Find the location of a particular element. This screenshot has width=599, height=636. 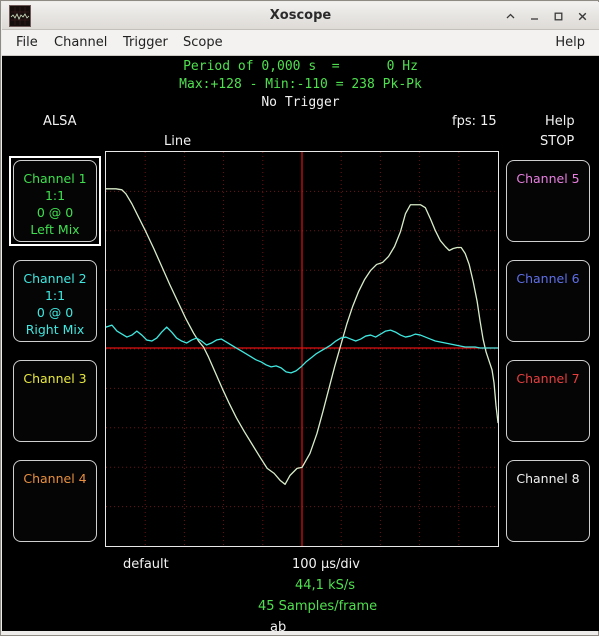

channel-1-offset: 0 @ 0 is located at coordinates (55, 212).